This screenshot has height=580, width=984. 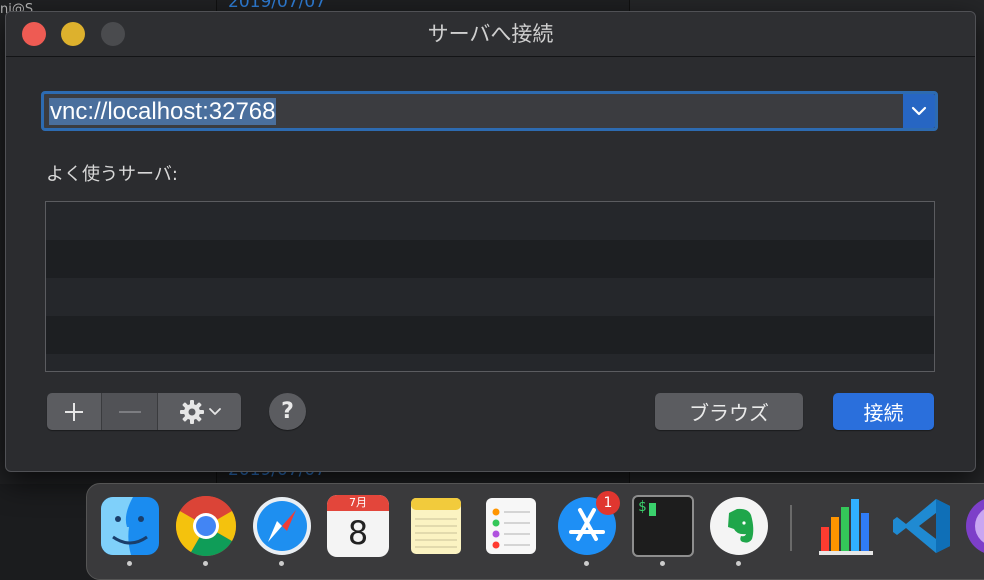 What do you see at coordinates (206, 526) in the screenshot?
I see `chrome-icon` at bounding box center [206, 526].